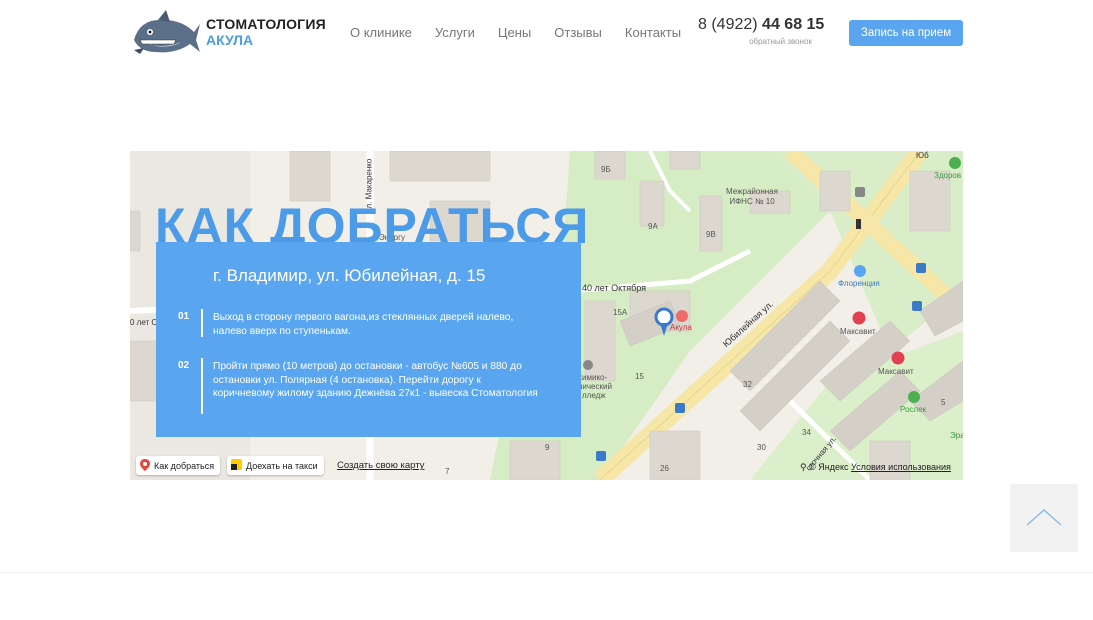 This screenshot has width=1093, height=620. Describe the element at coordinates (578, 32) in the screenshot. I see `nav-reviews: Отзывы` at that location.